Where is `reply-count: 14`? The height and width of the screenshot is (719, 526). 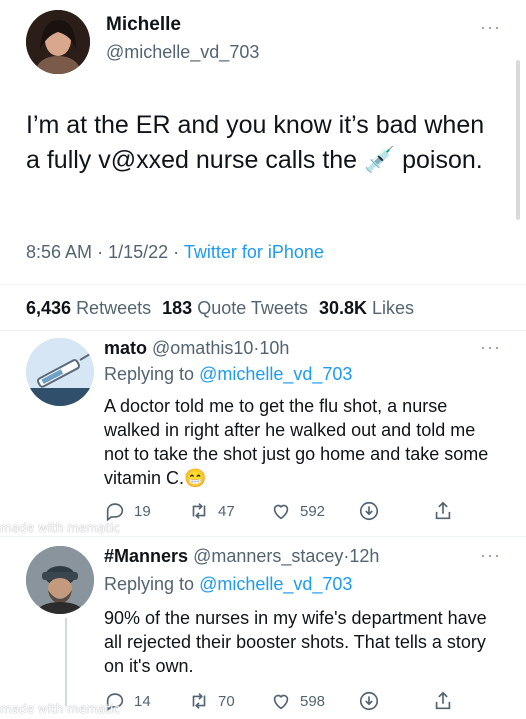 reply-count: 14 is located at coordinates (142, 701).